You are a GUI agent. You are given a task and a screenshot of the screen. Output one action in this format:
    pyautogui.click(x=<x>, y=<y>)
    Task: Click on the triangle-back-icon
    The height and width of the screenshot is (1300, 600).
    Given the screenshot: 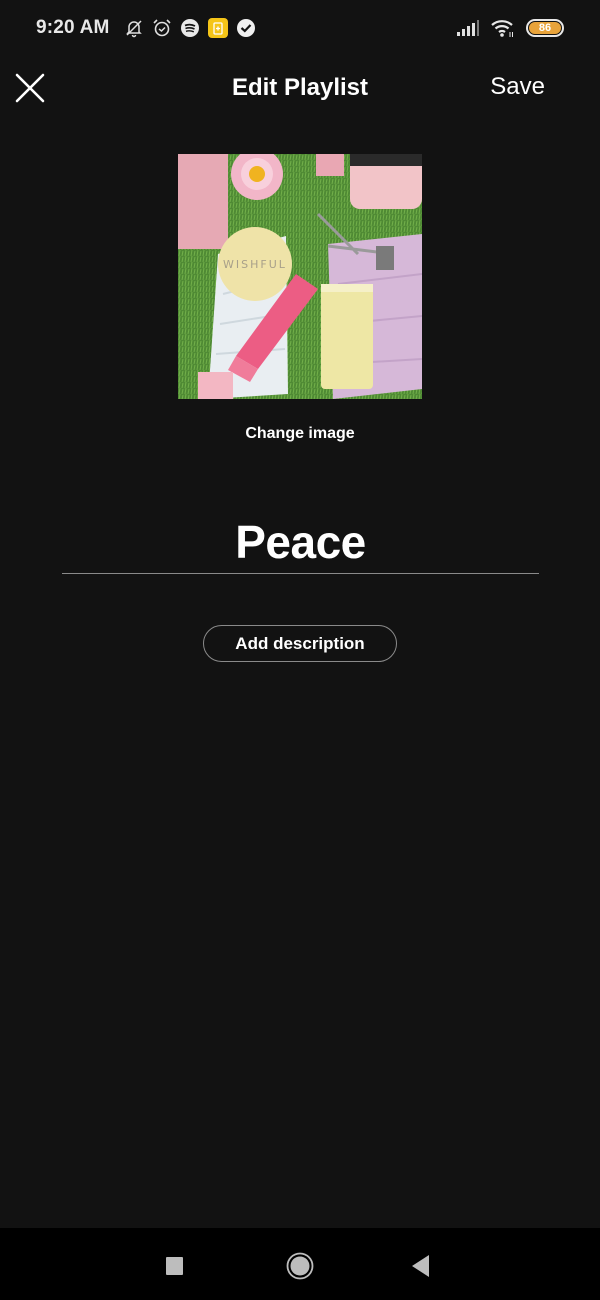 What is the action you would take?
    pyautogui.click(x=420, y=1266)
    